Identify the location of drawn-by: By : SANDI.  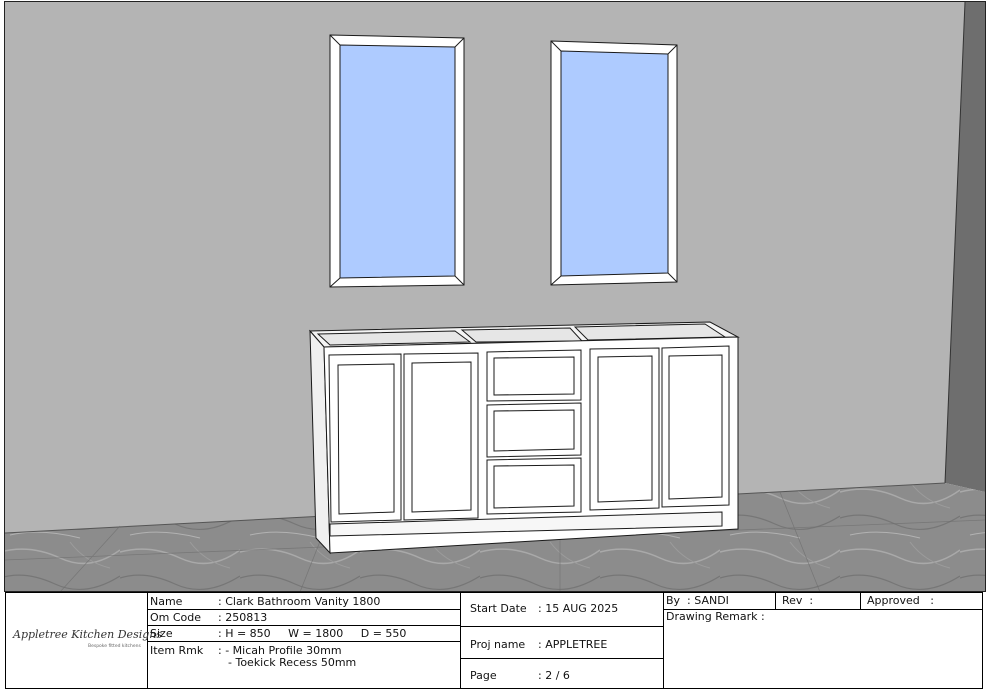
(697, 600).